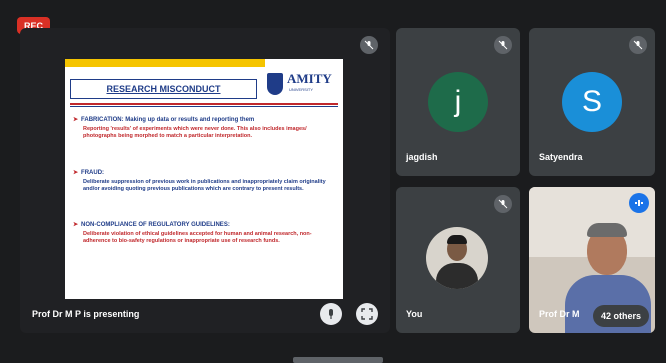 This screenshot has width=666, height=363. I want to click on bottom-bar-handle, so click(338, 360).